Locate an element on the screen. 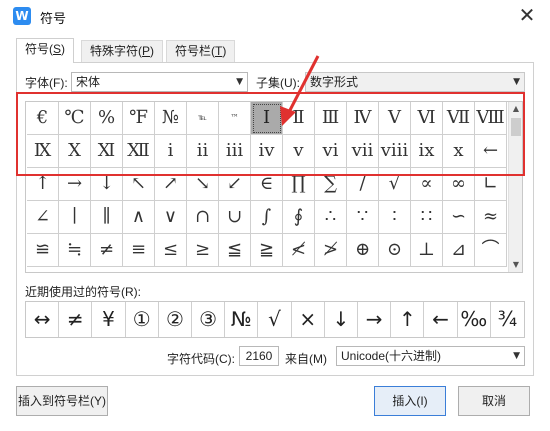 This screenshot has width=550, height=431. symbol-cell: ∠ is located at coordinates (43, 217).